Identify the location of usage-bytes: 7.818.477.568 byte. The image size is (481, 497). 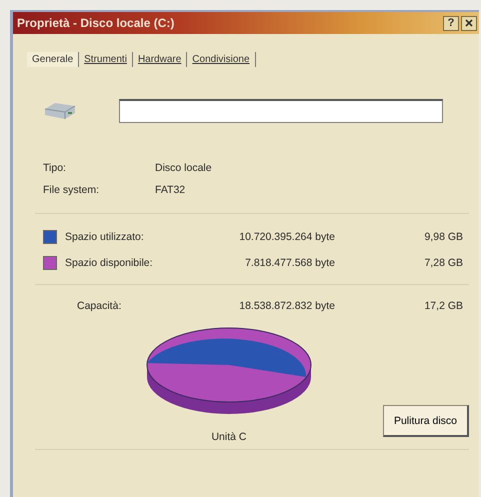
(289, 263).